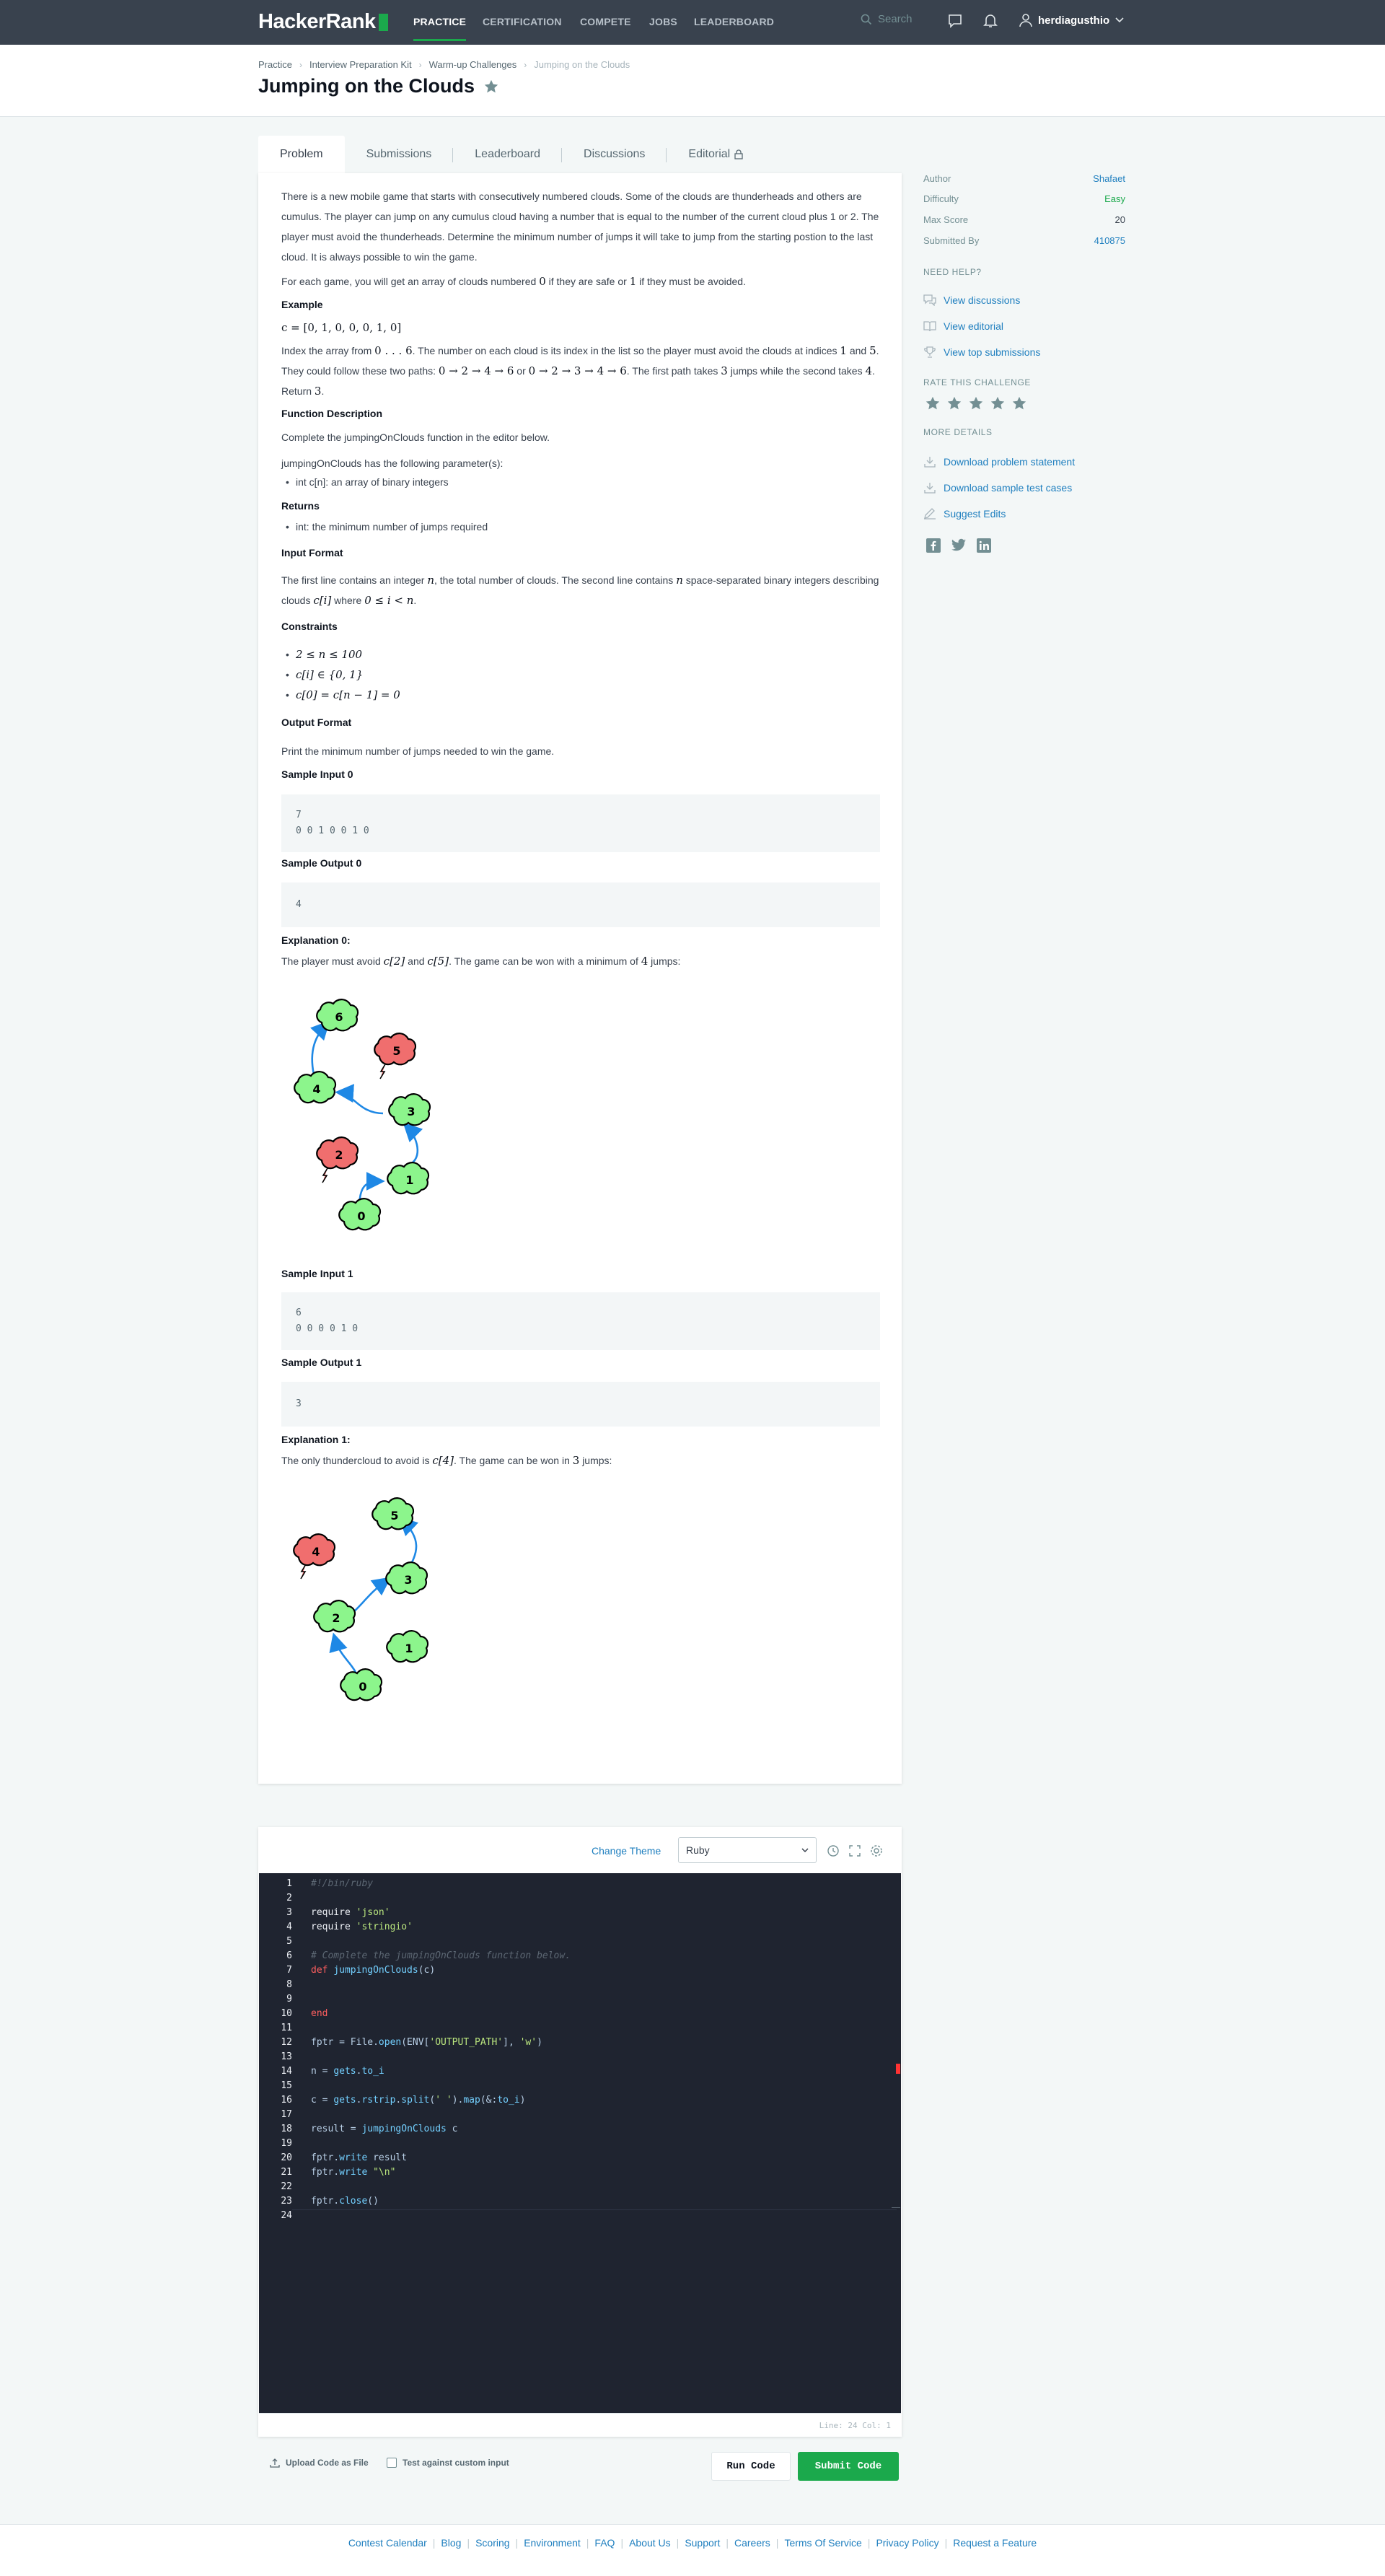 Image resolution: width=1385 pixels, height=2576 pixels. Describe the element at coordinates (887, 19) in the screenshot. I see `search-input: Search` at that location.